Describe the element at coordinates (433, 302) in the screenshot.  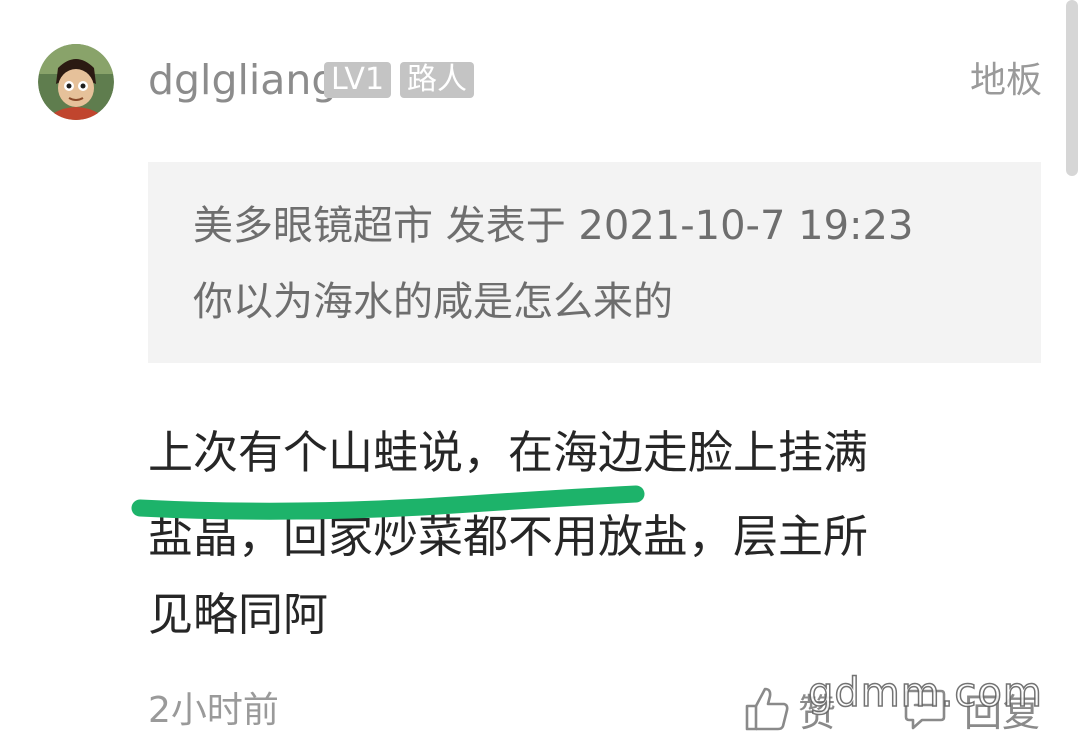
I see `quote-text: 你以为海水的咸是怎么来的` at that location.